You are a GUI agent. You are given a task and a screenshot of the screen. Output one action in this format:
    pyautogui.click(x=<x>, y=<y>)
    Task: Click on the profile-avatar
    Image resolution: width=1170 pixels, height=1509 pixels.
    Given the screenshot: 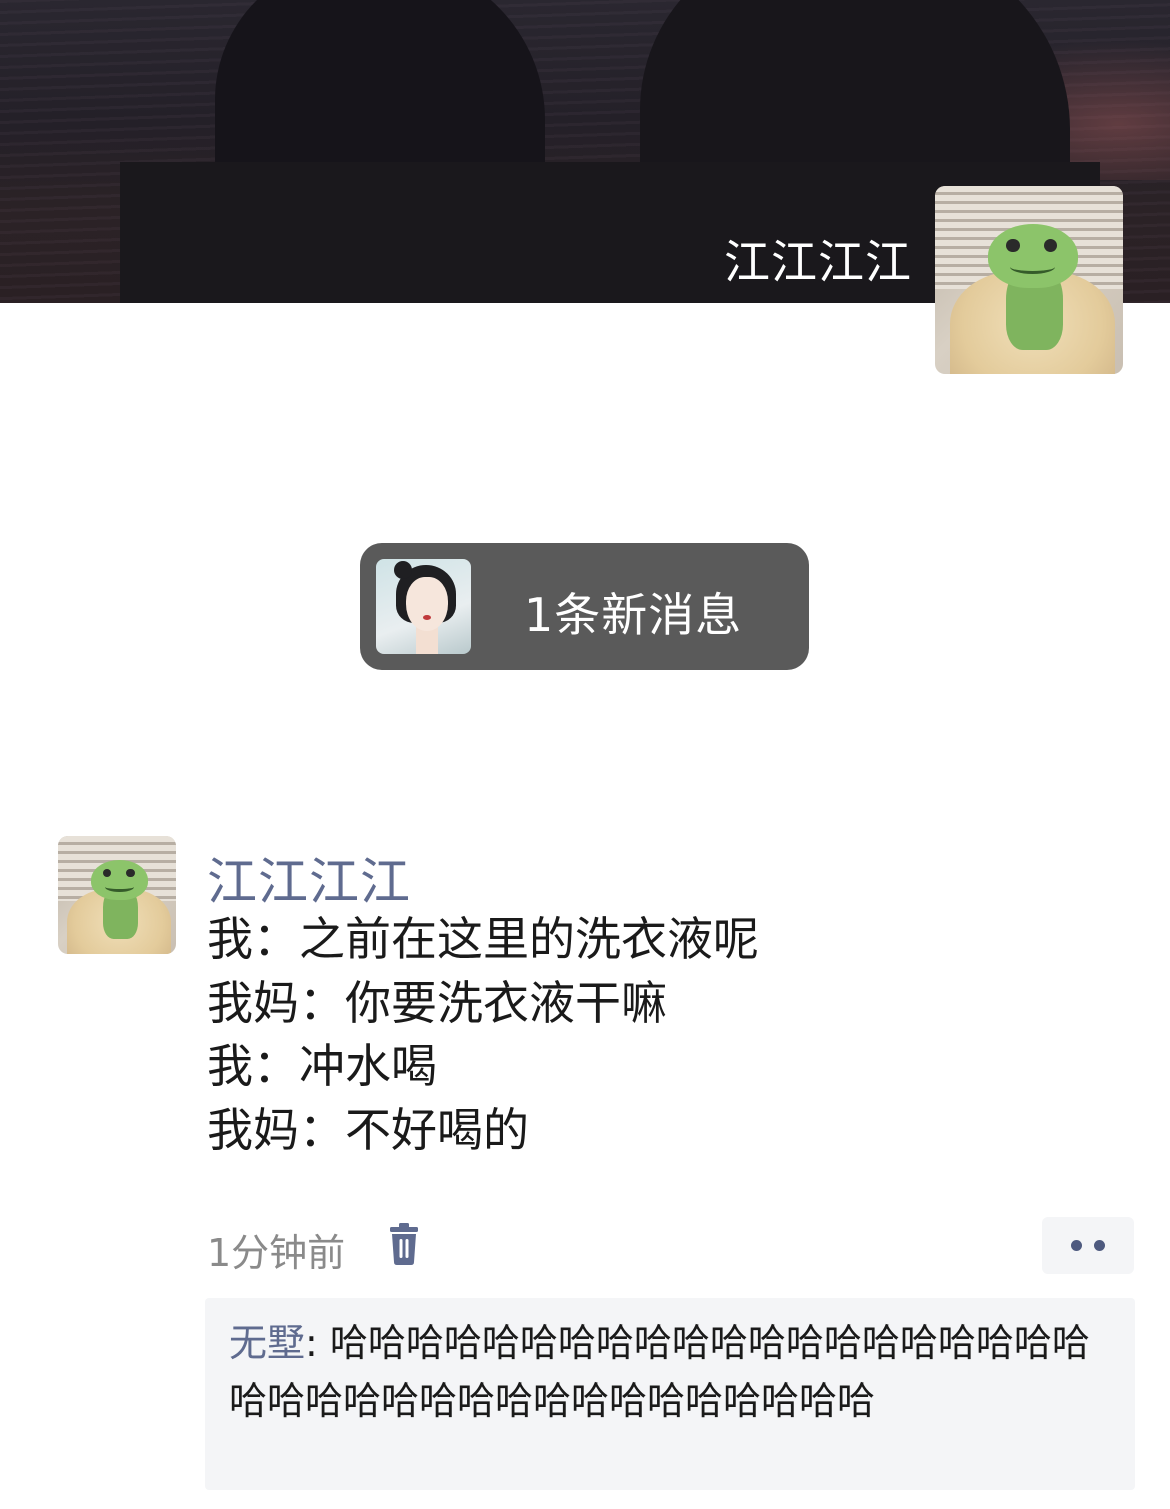 What is the action you would take?
    pyautogui.click(x=1029, y=280)
    